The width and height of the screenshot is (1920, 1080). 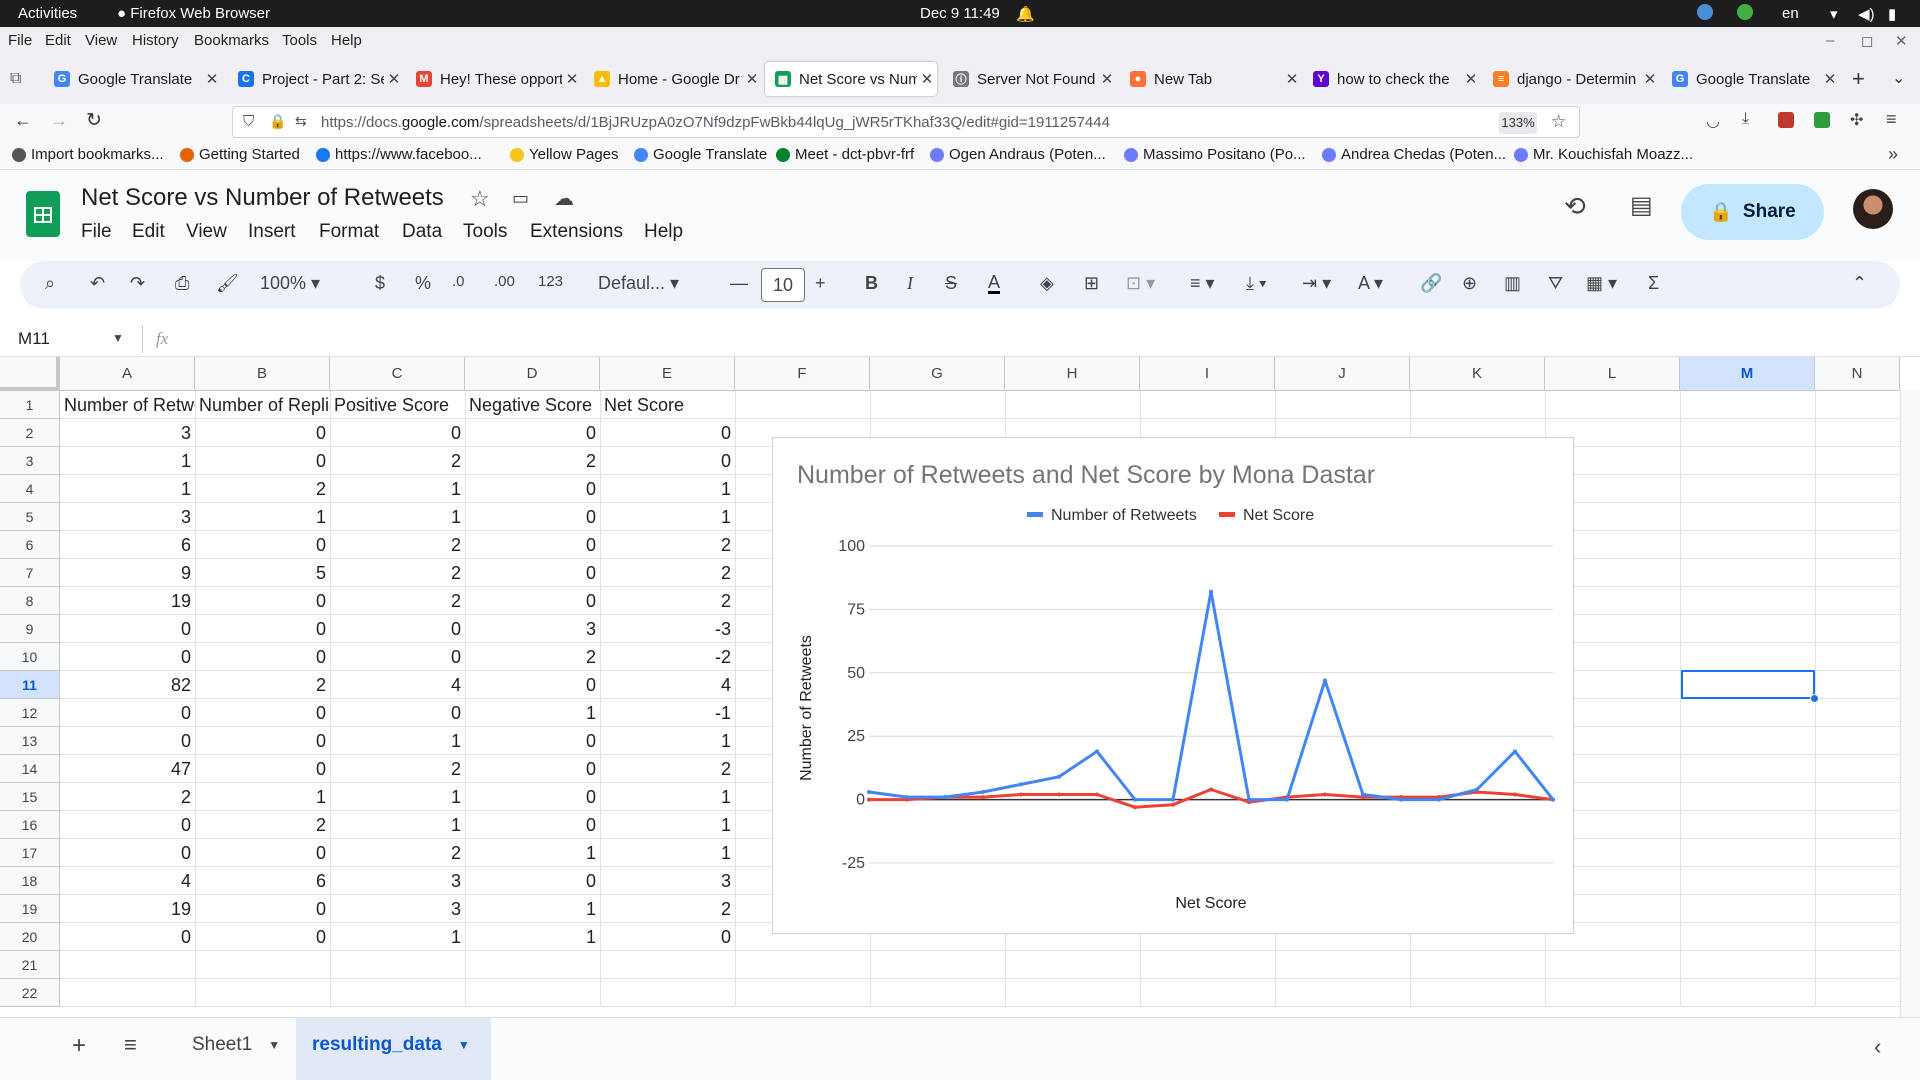 I want to click on text-color-icon: A, so click(x=994, y=283).